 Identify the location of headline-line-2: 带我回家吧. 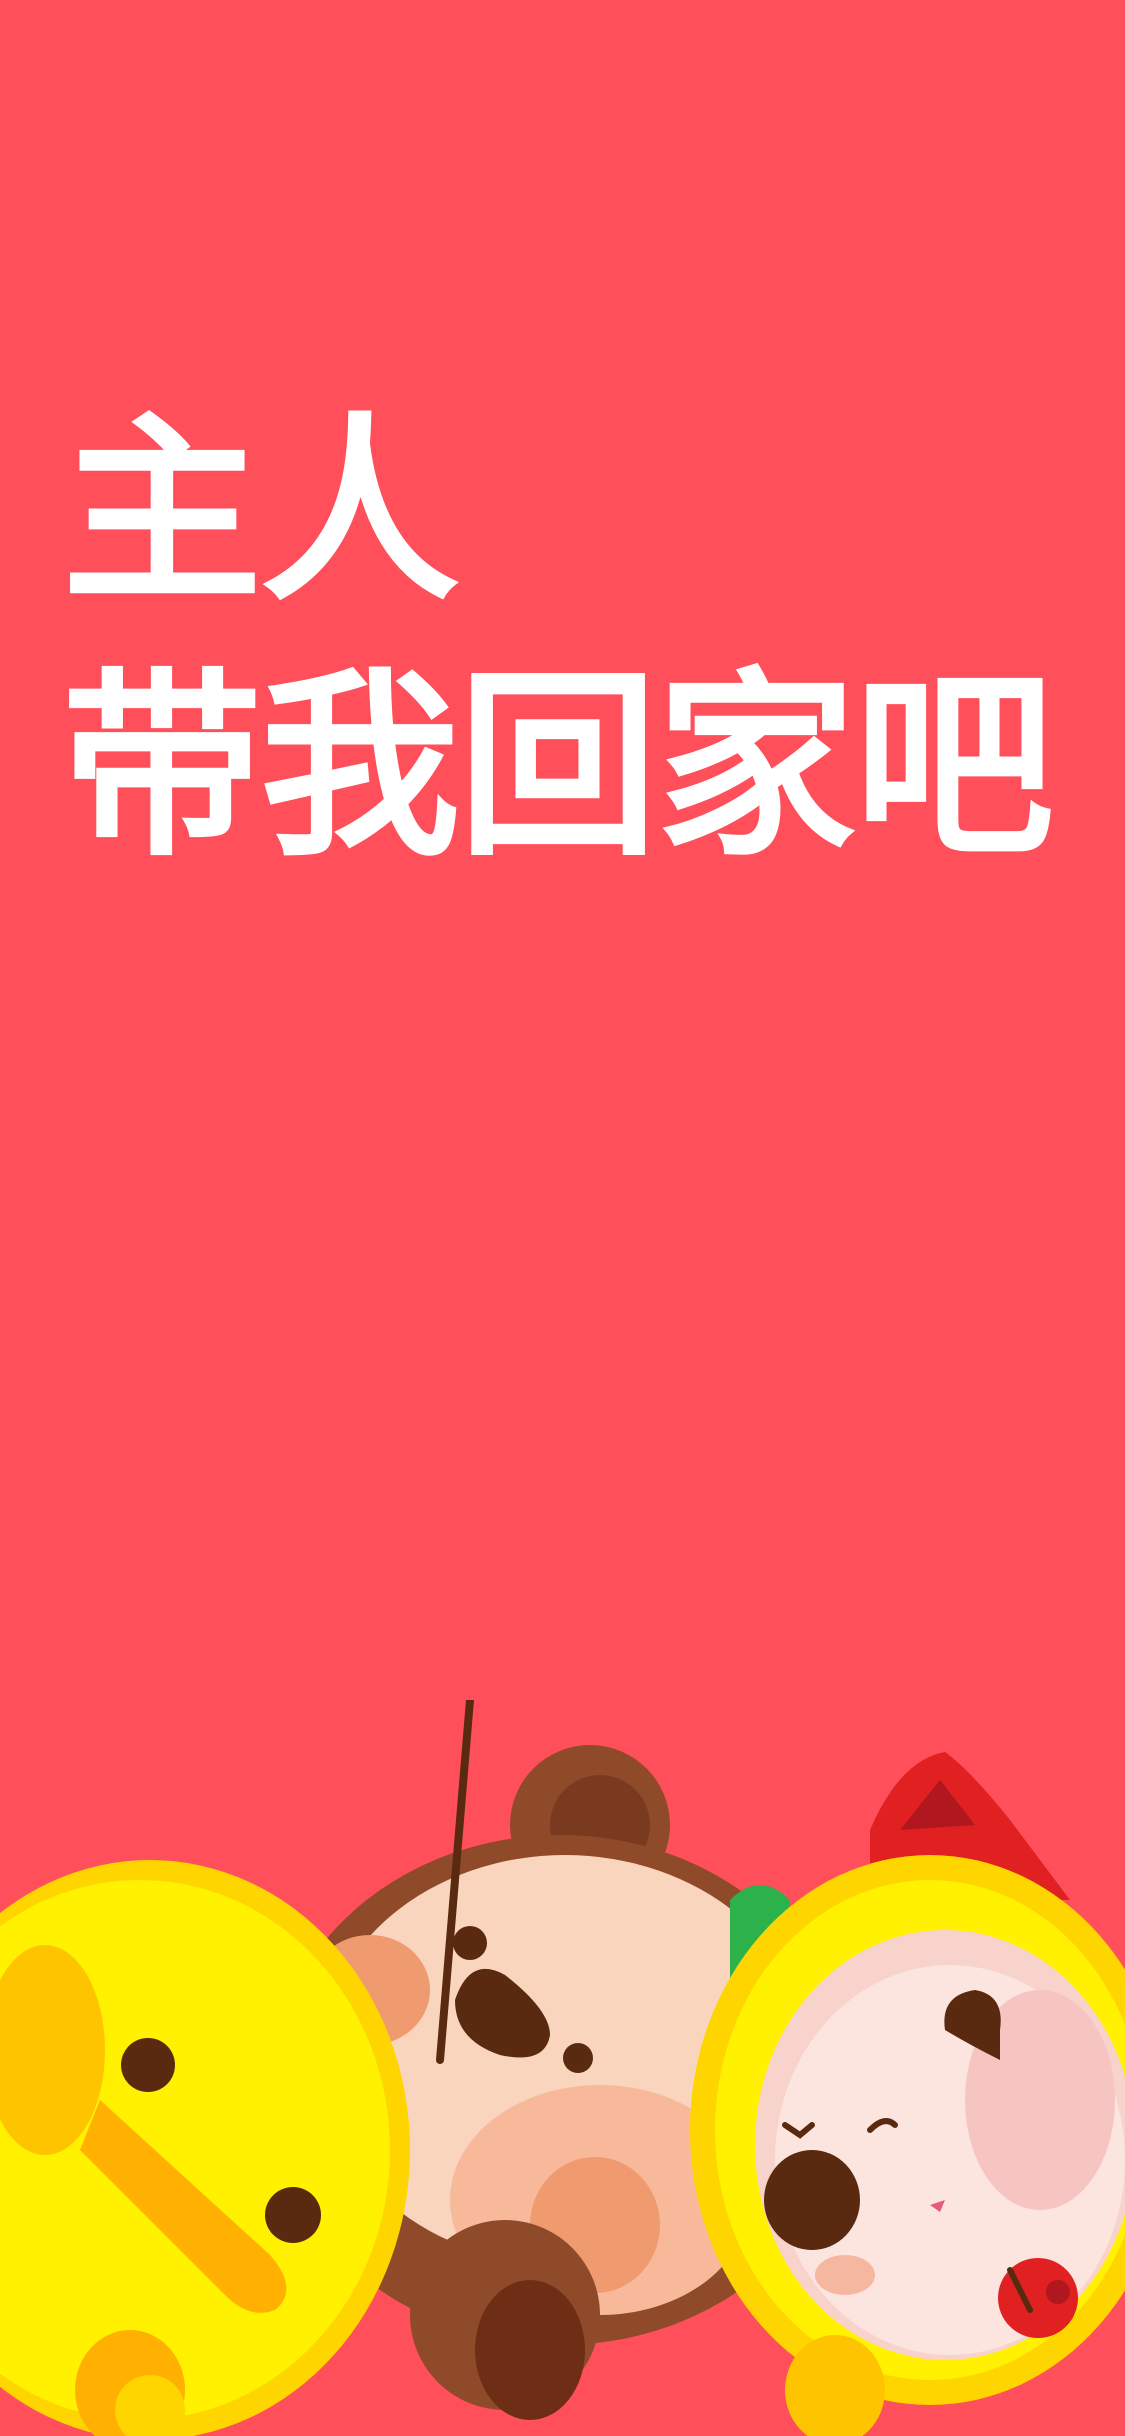
(558, 767).